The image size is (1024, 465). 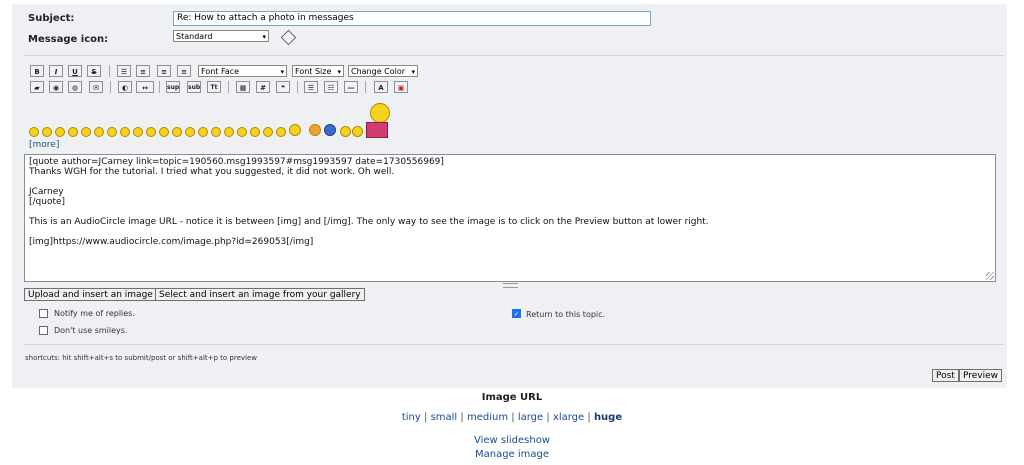 What do you see at coordinates (143, 71) in the screenshot?
I see `align-left-button: ≡` at bounding box center [143, 71].